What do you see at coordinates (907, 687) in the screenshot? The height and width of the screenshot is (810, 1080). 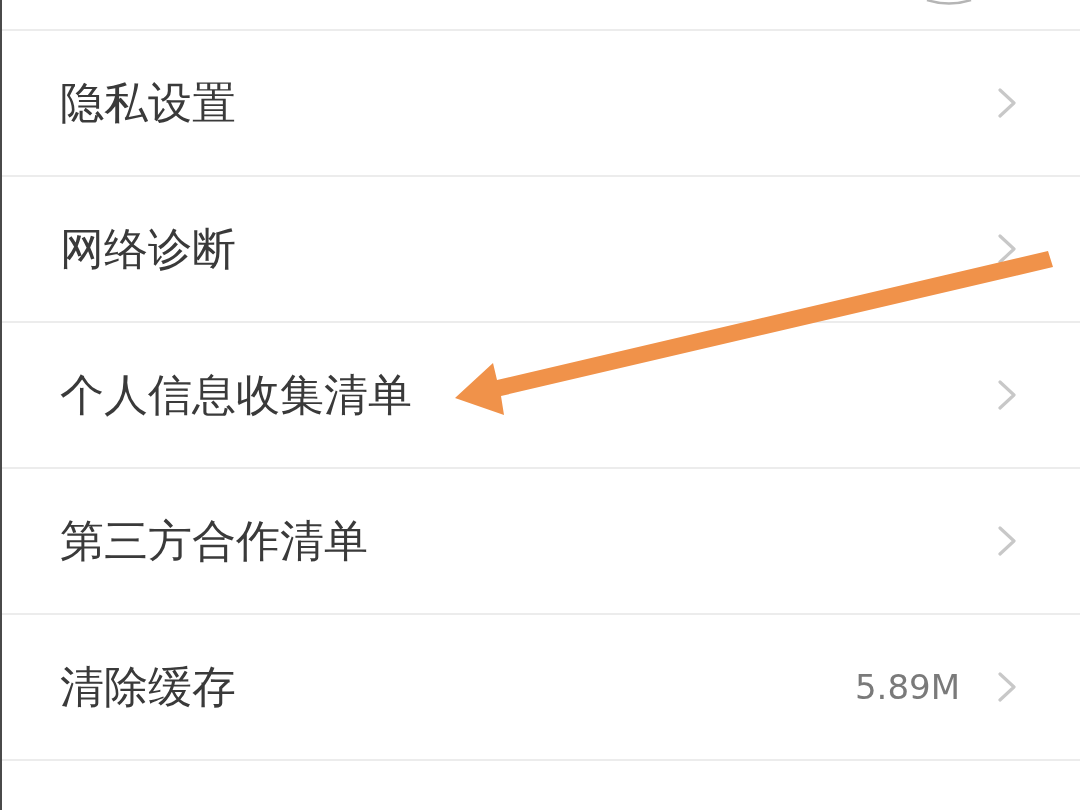 I see `cache-size-value: 5.89M` at bounding box center [907, 687].